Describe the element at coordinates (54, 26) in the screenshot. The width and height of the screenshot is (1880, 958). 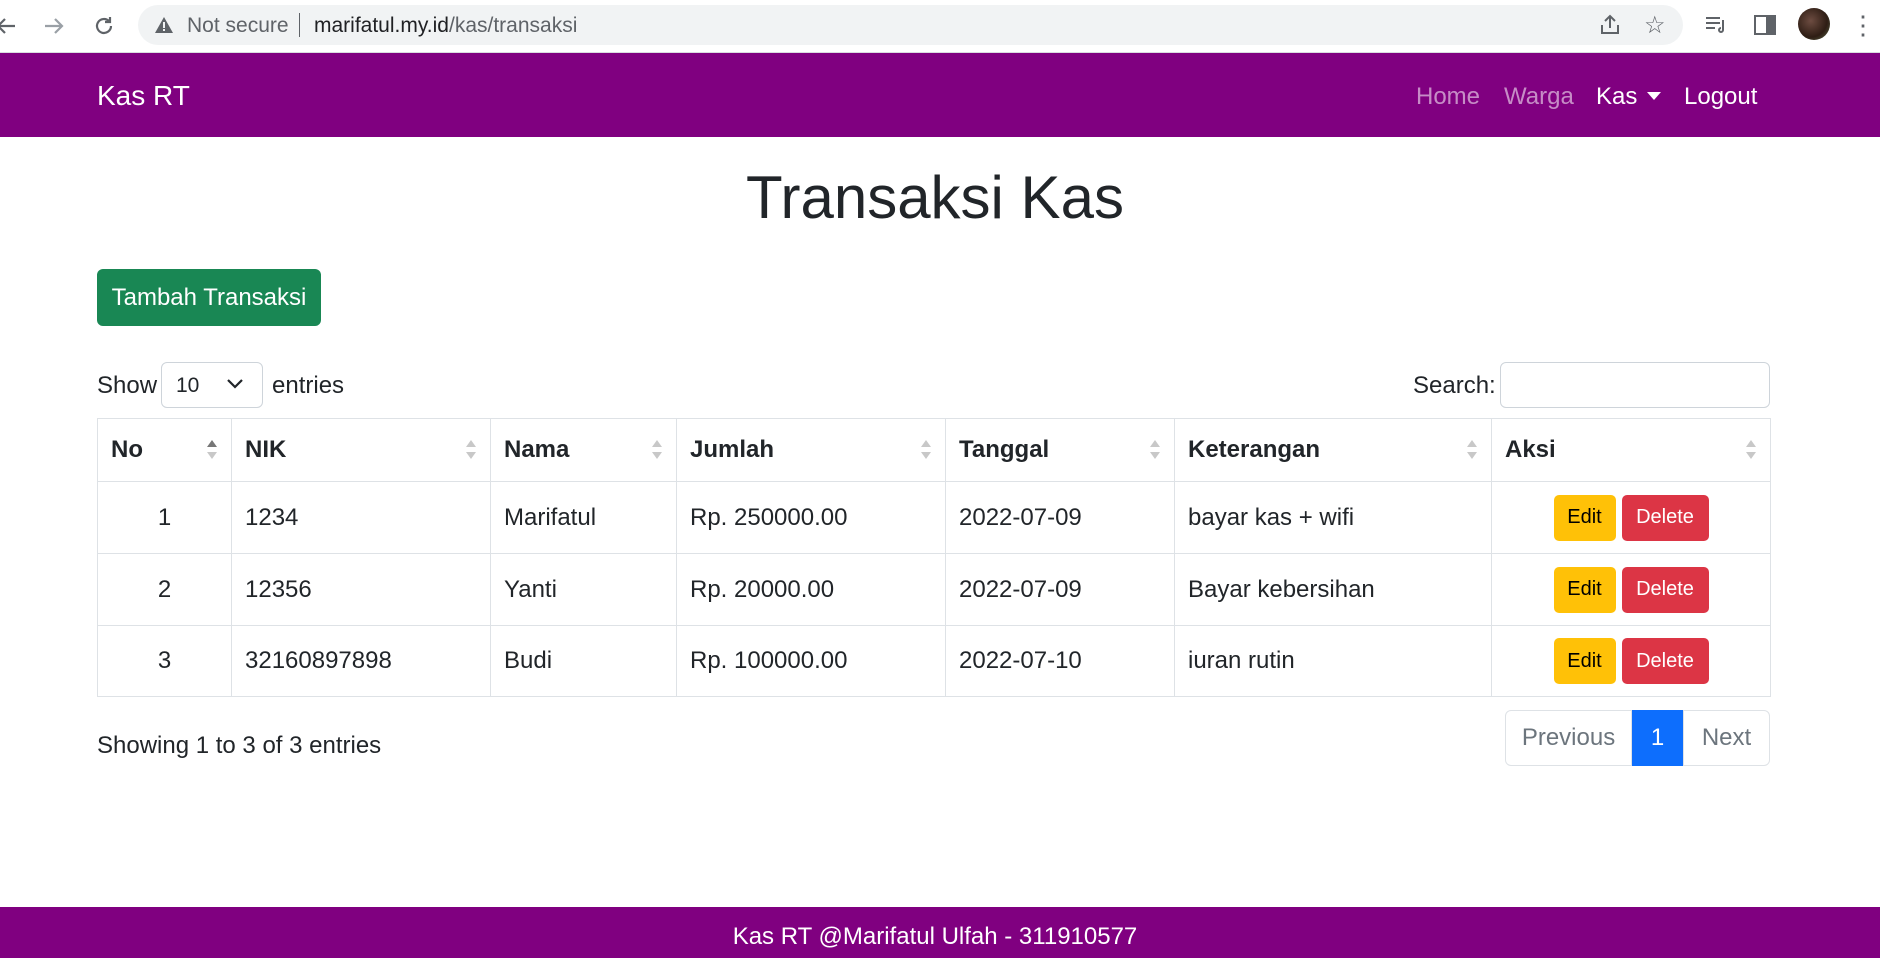
I see `forward-icon` at that location.